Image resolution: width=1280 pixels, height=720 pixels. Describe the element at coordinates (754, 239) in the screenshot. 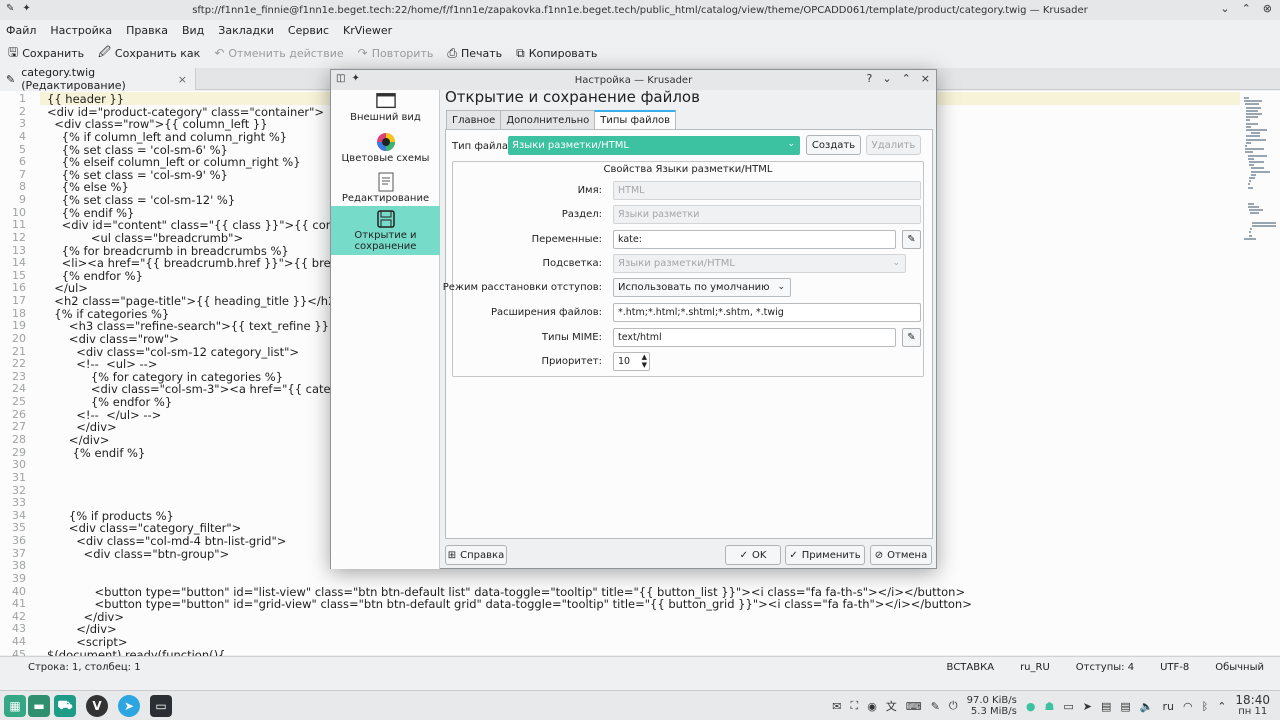

I see `variables-field: kate:` at that location.